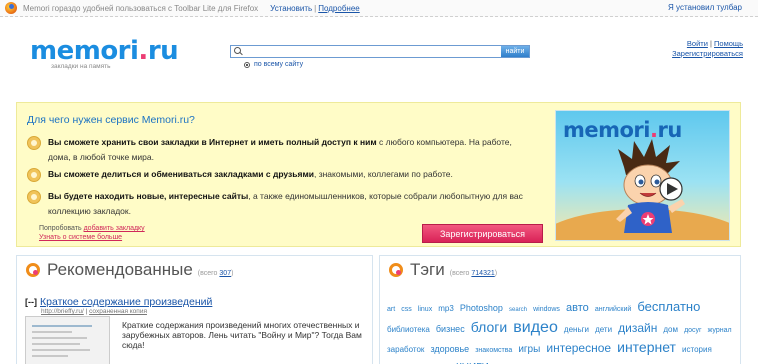 Image resolution: width=758 pixels, height=364 pixels. Describe the element at coordinates (33, 270) in the screenshot. I see `recommended-icon` at that location.